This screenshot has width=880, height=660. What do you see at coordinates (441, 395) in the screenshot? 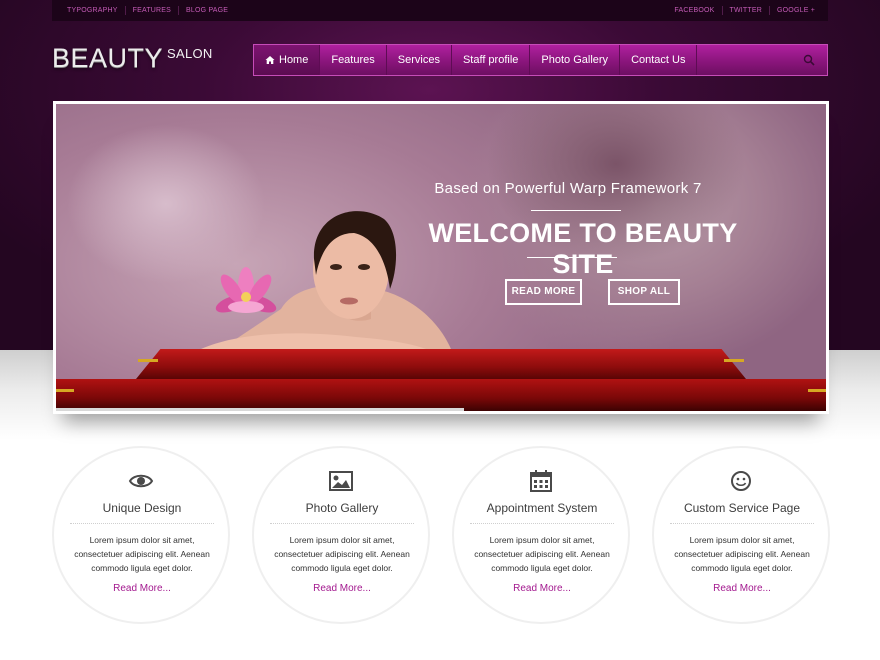
I see `podium-bottom-step` at bounding box center [441, 395].